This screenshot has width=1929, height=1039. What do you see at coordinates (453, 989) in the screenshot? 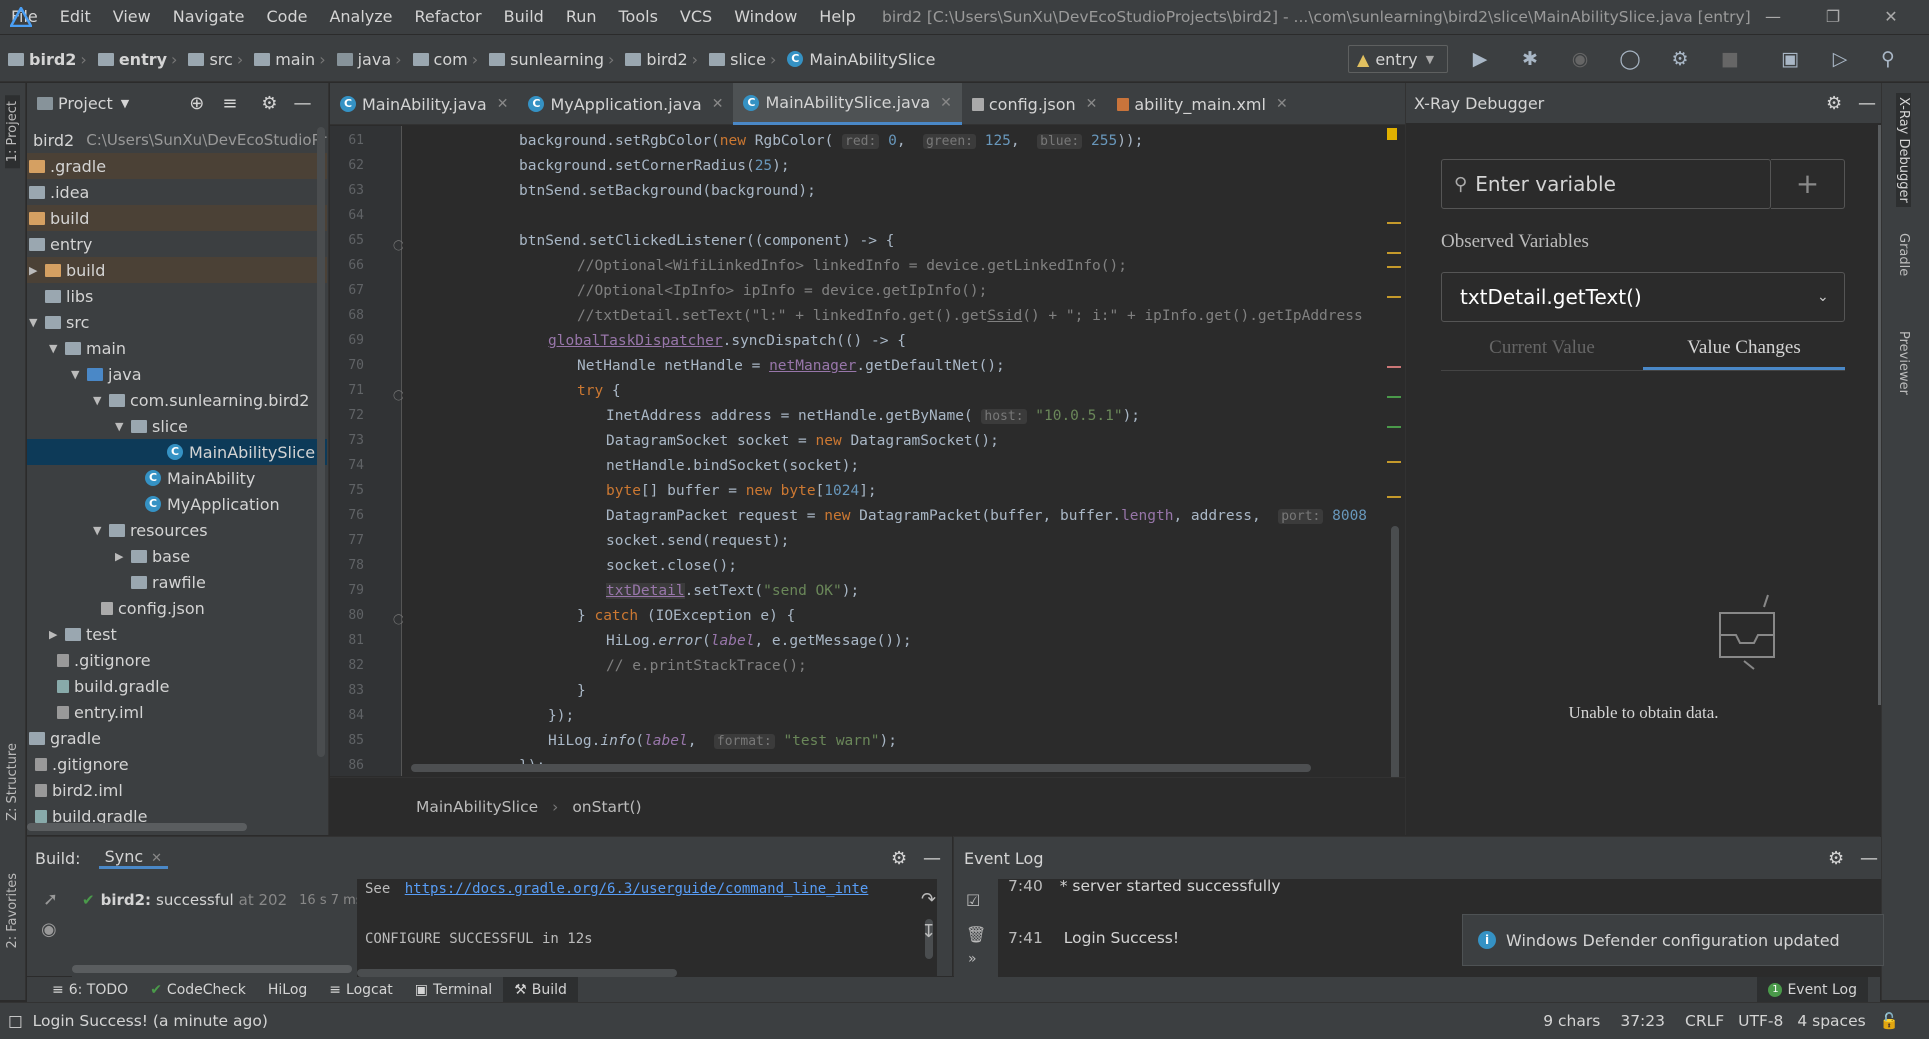
I see `terminal-tool-button: ▣ Terminal` at bounding box center [453, 989].